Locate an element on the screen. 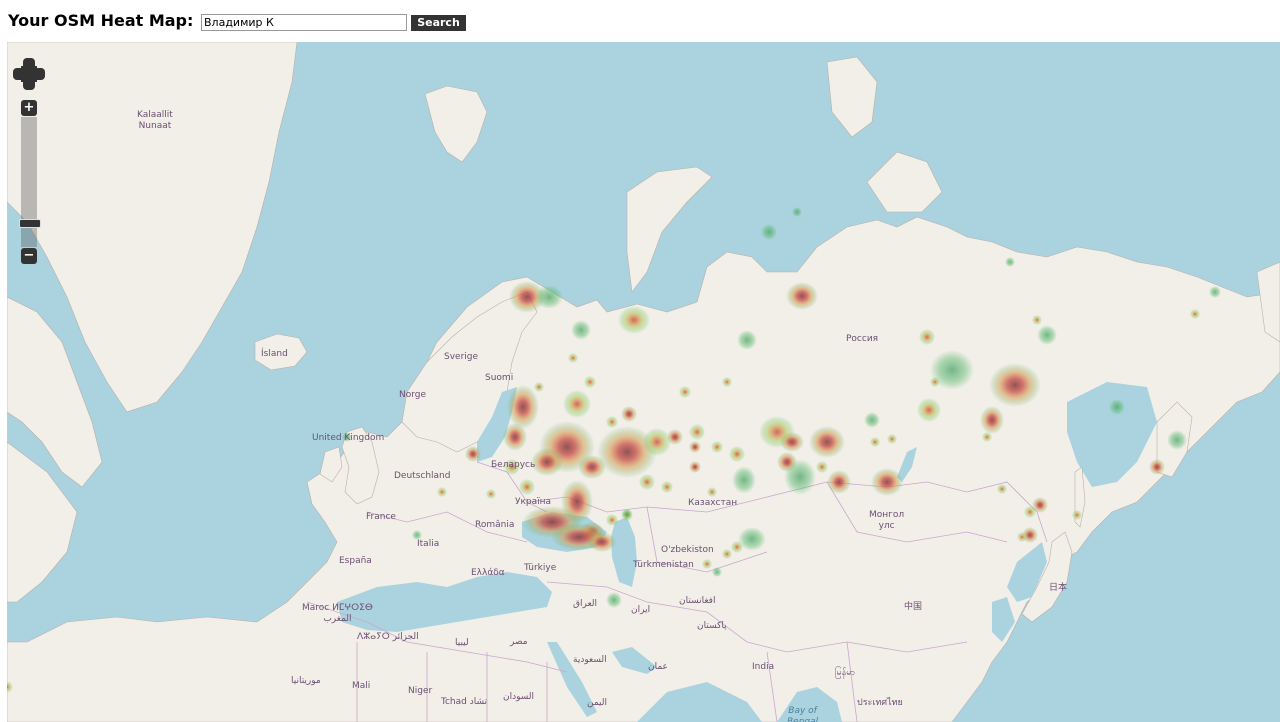 This screenshot has width=1280, height=722. label-rossiya: Россия is located at coordinates (862, 339).